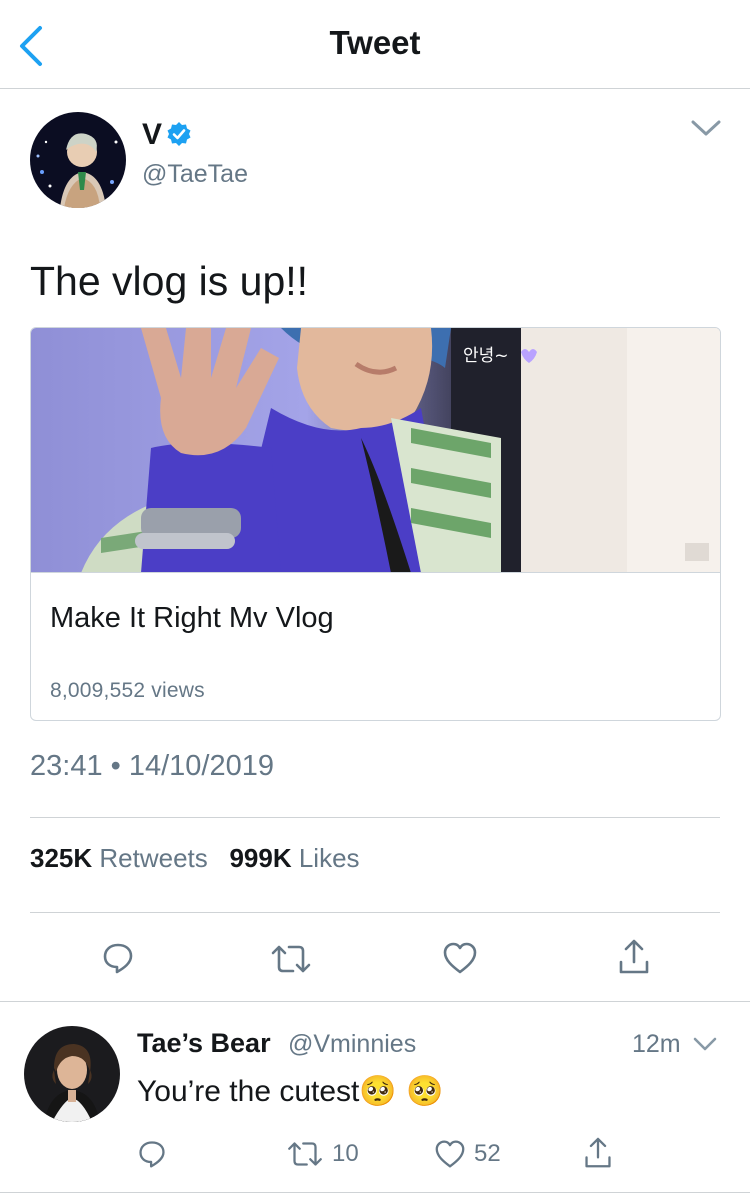 This screenshot has width=750, height=1196. I want to click on tweet-text: The vlog is up!!, so click(169, 281).